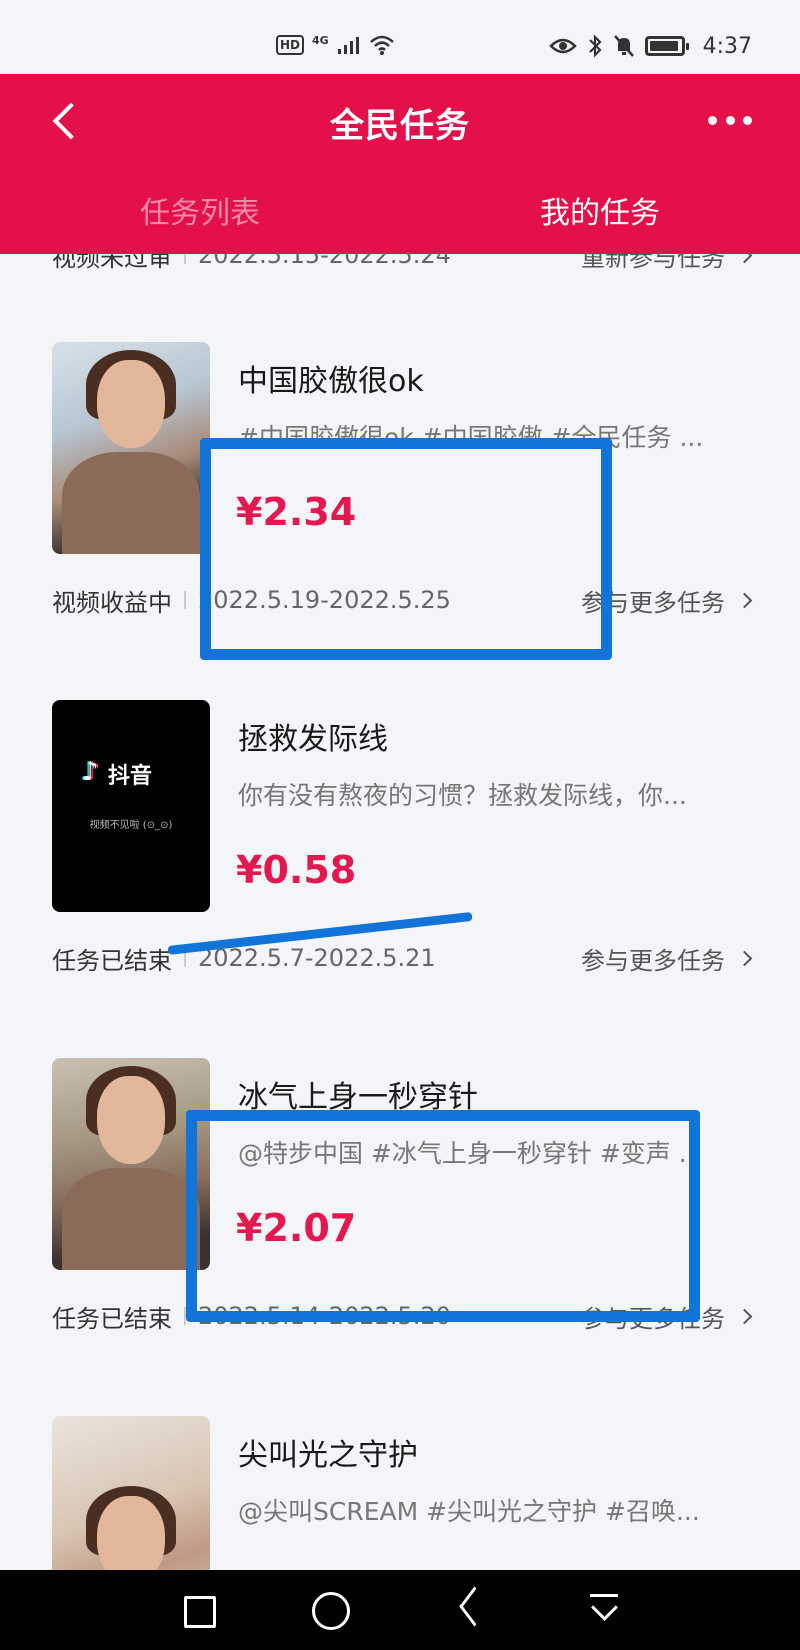 The width and height of the screenshot is (800, 1650). I want to click on task-thumbnail: 抖音 视频不见啦 (⊙_⊙), so click(131, 806).